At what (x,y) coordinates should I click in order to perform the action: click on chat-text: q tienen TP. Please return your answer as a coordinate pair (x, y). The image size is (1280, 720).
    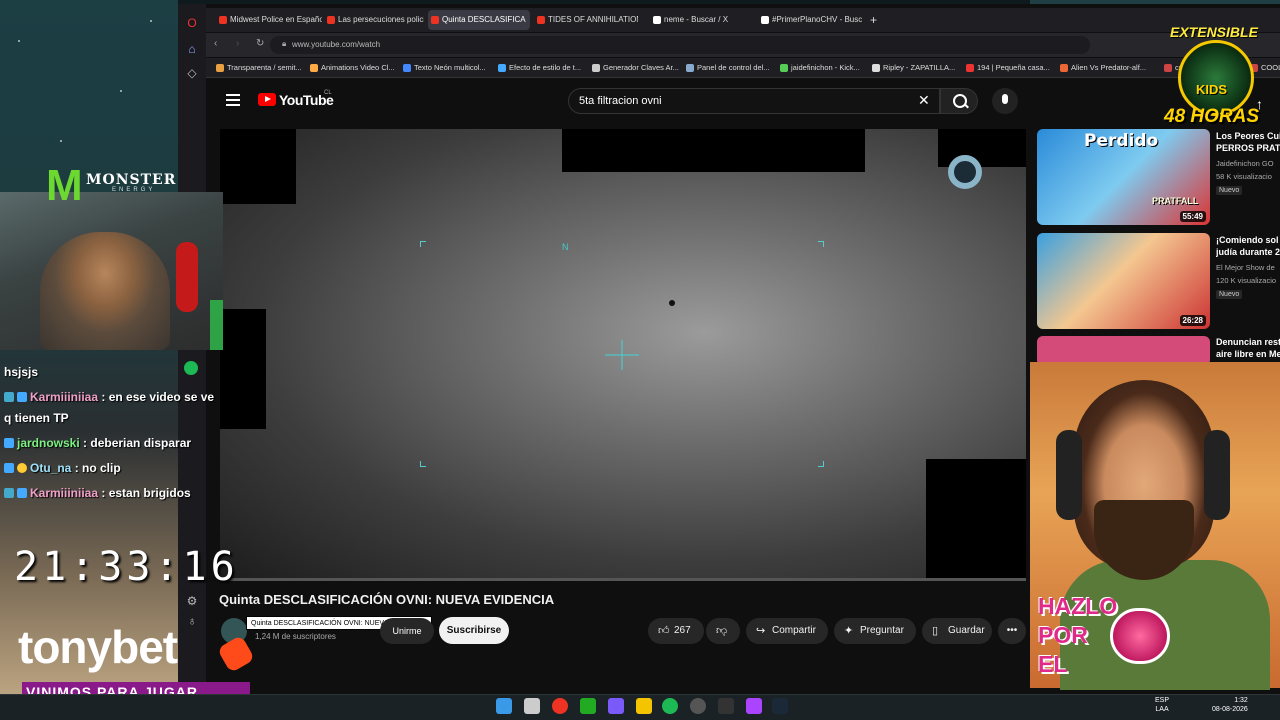
    Looking at the image, I should click on (36, 418).